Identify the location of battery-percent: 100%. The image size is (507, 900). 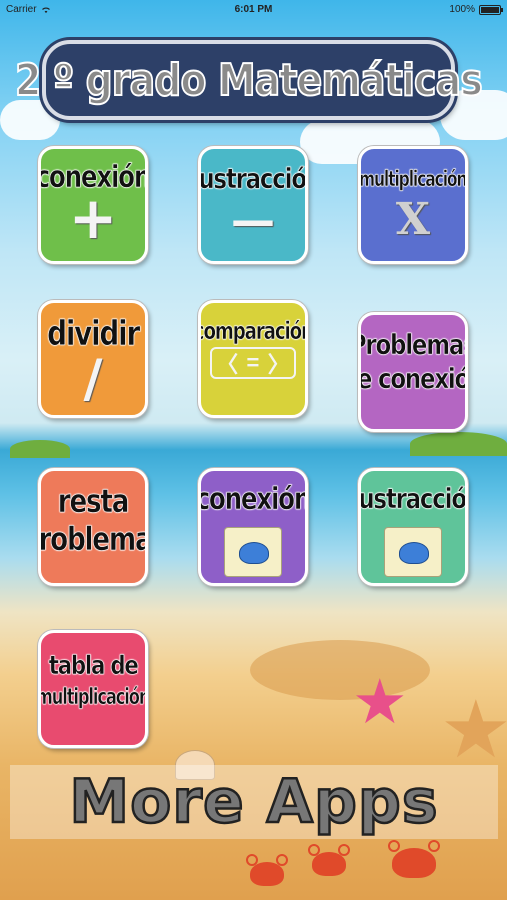
(462, 9).